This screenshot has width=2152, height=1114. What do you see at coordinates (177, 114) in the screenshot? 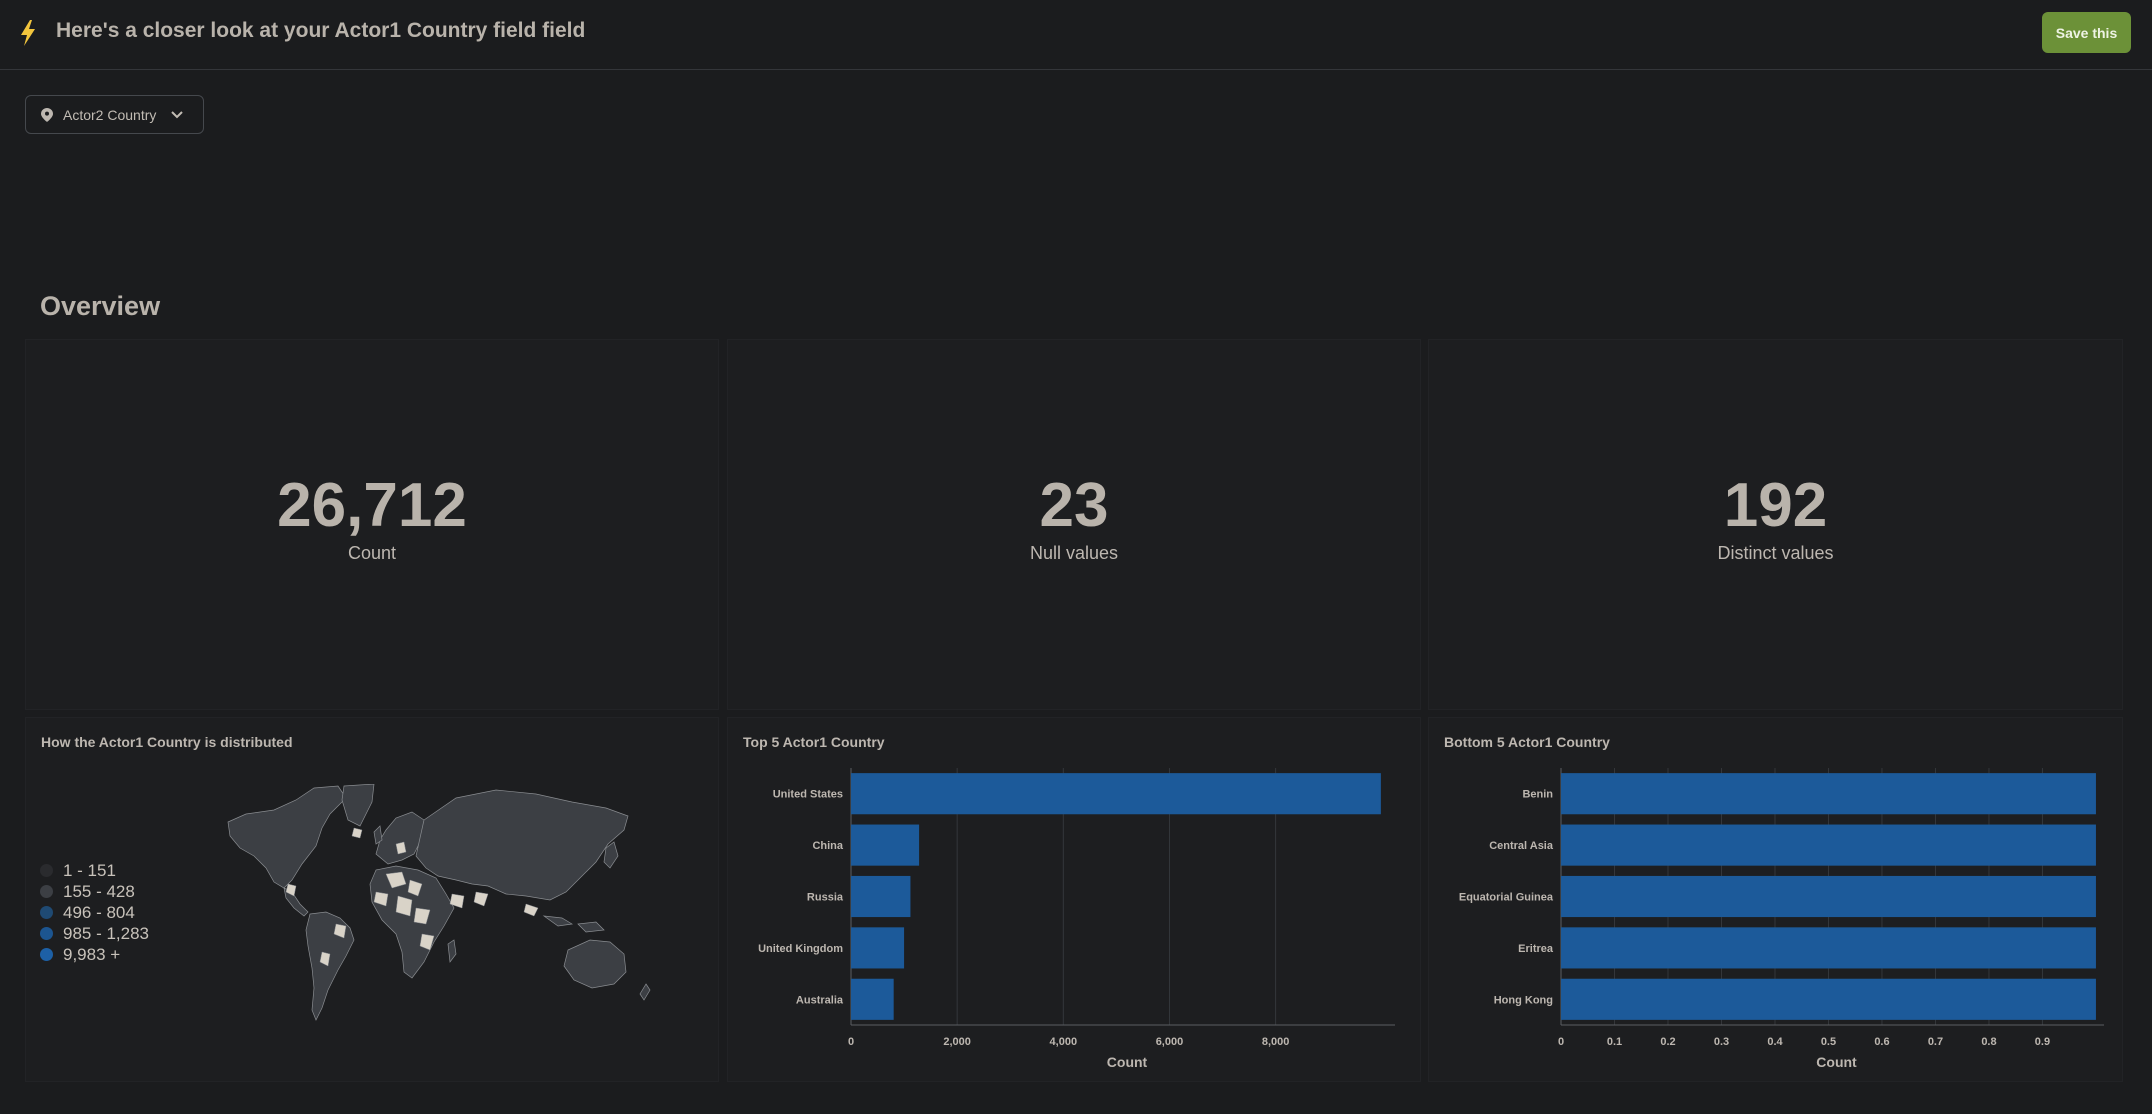
I see `chevron-down-icon` at bounding box center [177, 114].